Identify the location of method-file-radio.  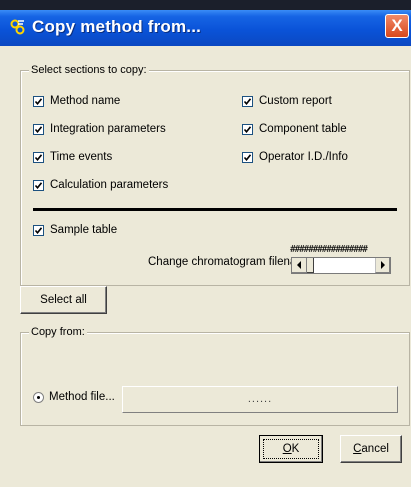
(38, 397).